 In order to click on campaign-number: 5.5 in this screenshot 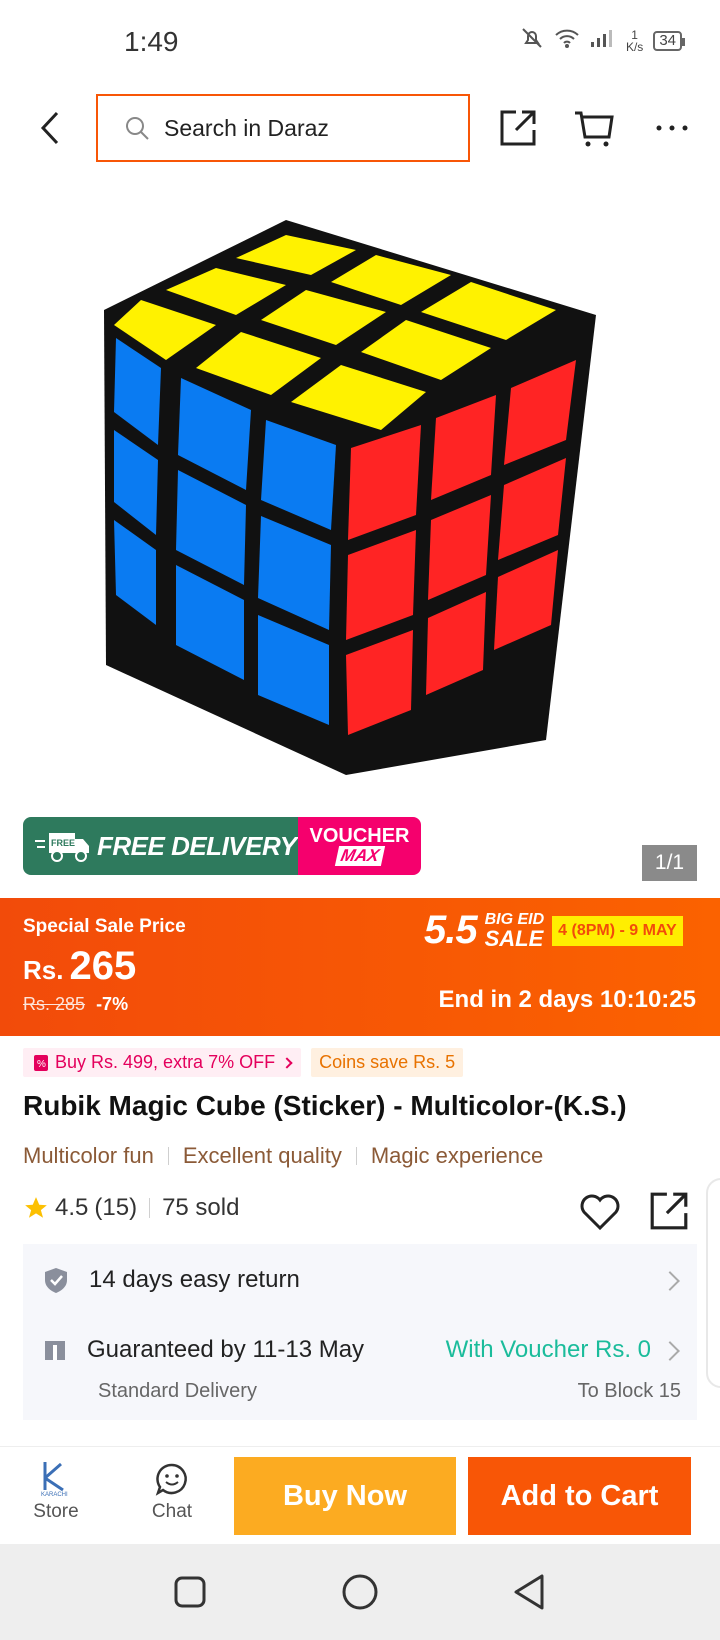, I will do `click(451, 930)`.